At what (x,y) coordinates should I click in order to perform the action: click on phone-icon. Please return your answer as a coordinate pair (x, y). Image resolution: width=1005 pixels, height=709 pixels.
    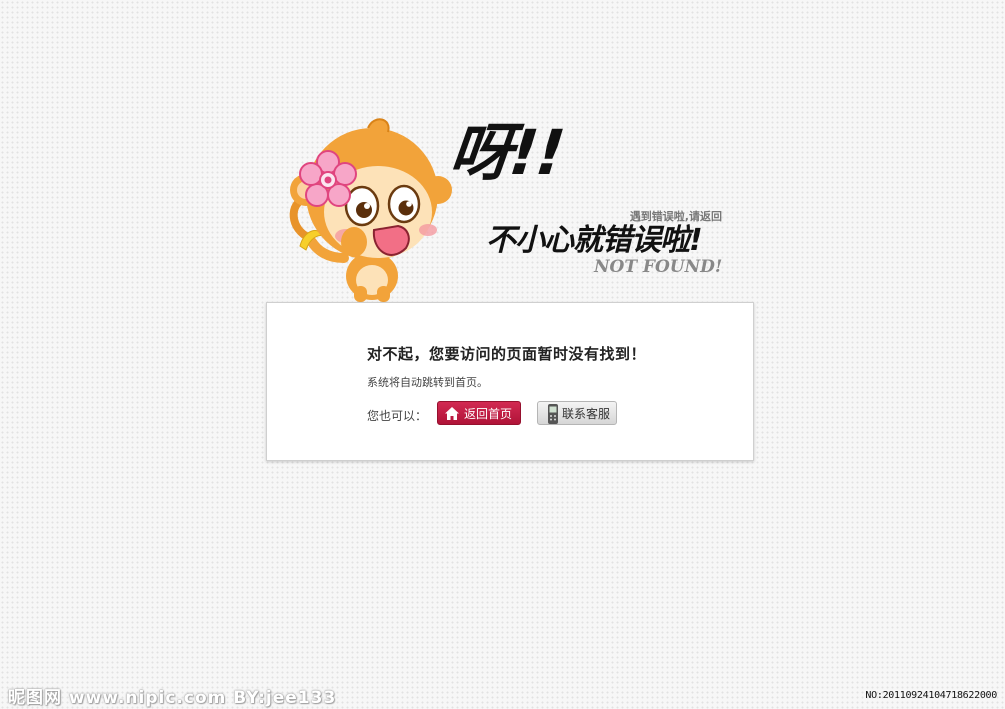
    Looking at the image, I should click on (553, 414).